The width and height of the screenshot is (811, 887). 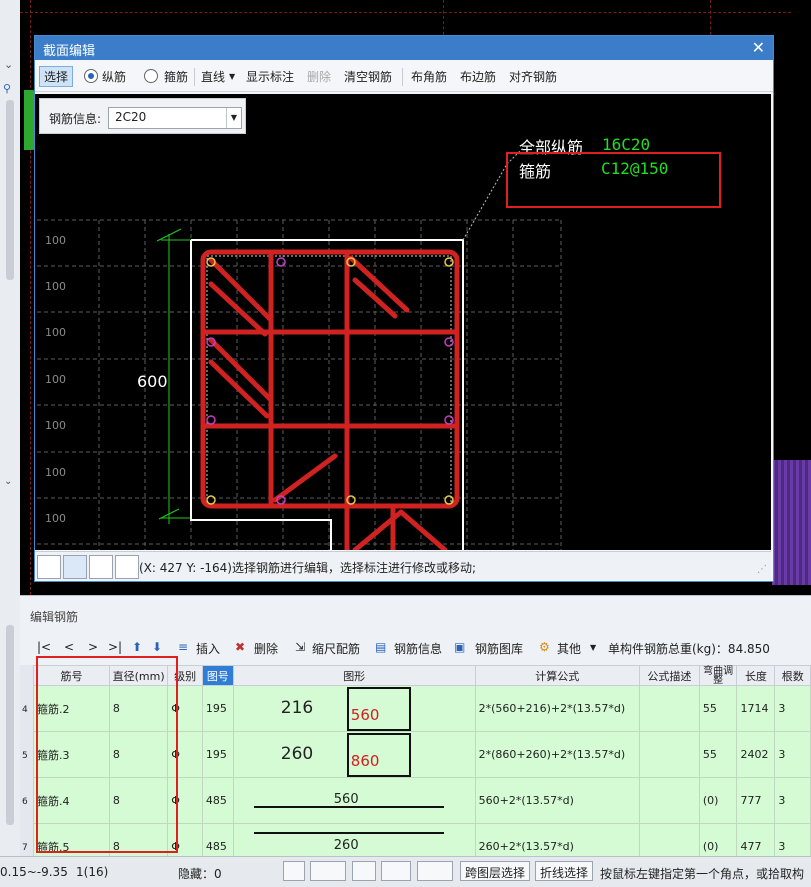 What do you see at coordinates (75, 567) in the screenshot?
I see `polar-icon` at bounding box center [75, 567].